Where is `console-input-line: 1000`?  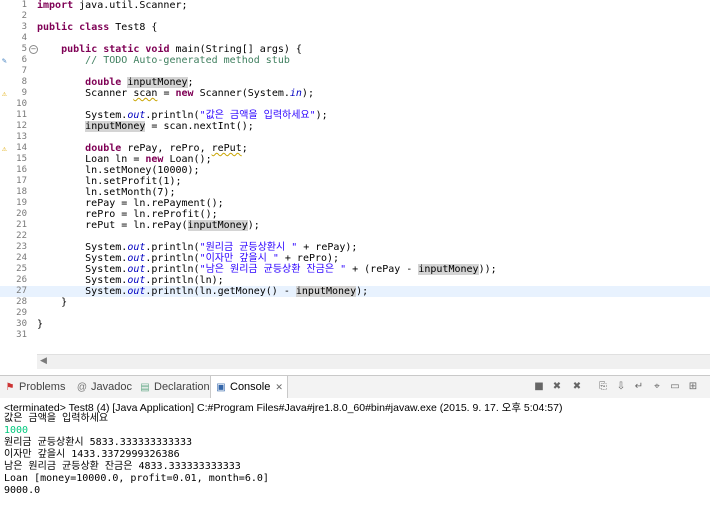 console-input-line: 1000 is located at coordinates (16, 430).